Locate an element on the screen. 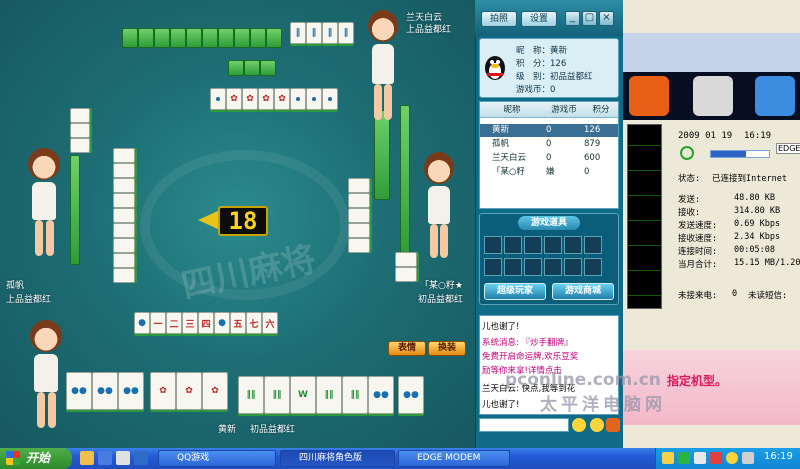 This screenshot has height=469, width=800. task-edge-modem: EDGE MODEM is located at coordinates (454, 458).